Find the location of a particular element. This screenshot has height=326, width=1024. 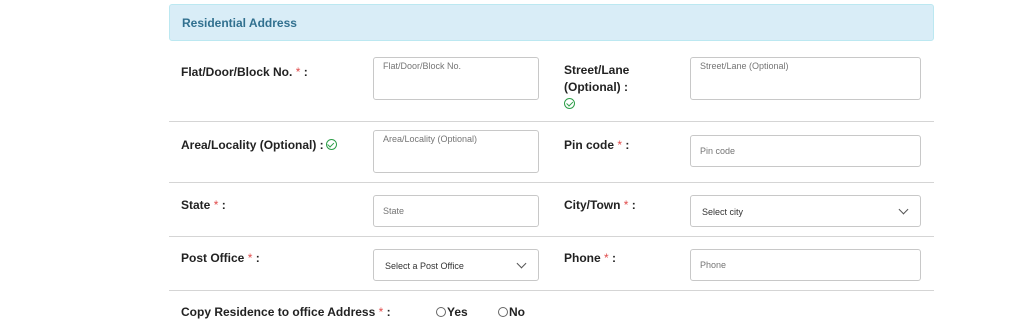

city-label-text: City/Town is located at coordinates (592, 205).